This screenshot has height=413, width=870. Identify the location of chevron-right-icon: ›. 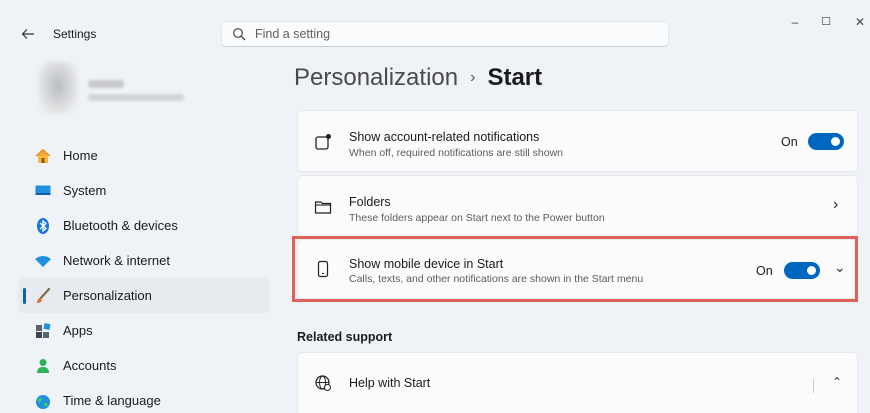
(836, 204).